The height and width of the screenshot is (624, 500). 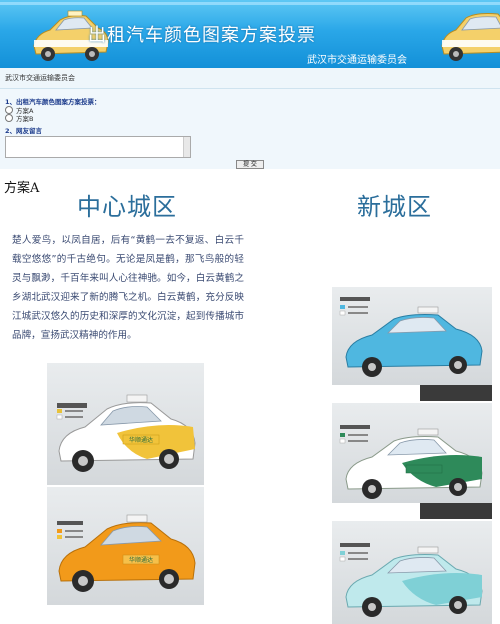 What do you see at coordinates (250, 3) in the screenshot?
I see `banner-highlight` at bounding box center [250, 3].